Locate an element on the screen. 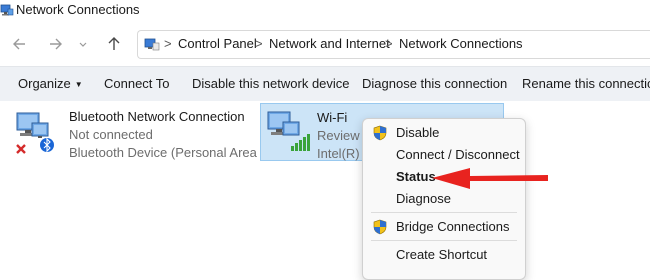 The image size is (650, 280). wifi-adapter-icon is located at coordinates (288, 131).